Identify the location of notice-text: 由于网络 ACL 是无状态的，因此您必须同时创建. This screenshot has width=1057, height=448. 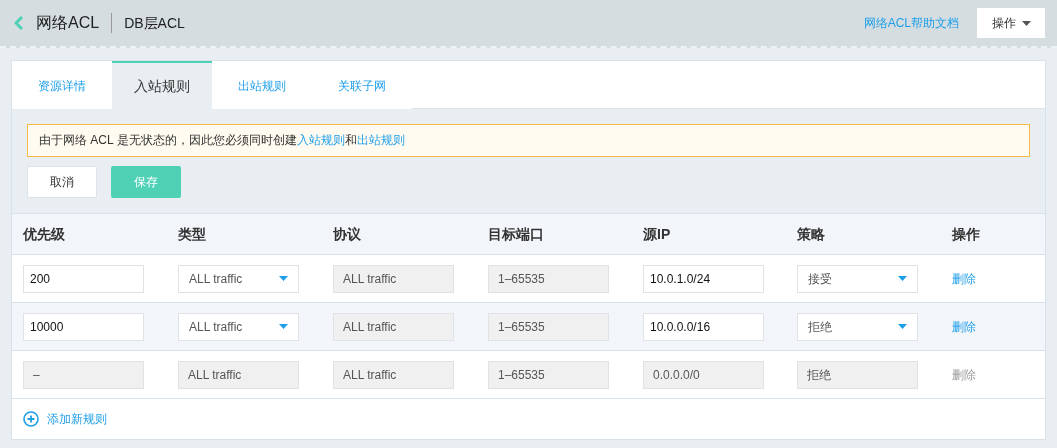
(168, 140).